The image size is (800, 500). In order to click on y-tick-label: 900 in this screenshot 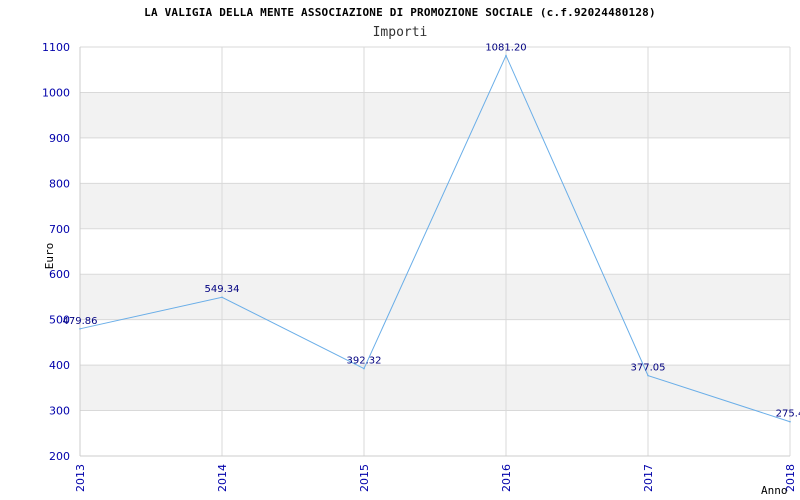, I will do `click(59, 138)`.